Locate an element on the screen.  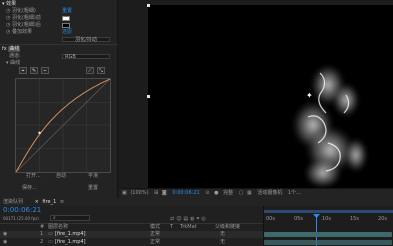
anchor-point-icon: ✦ is located at coordinates (309, 95).